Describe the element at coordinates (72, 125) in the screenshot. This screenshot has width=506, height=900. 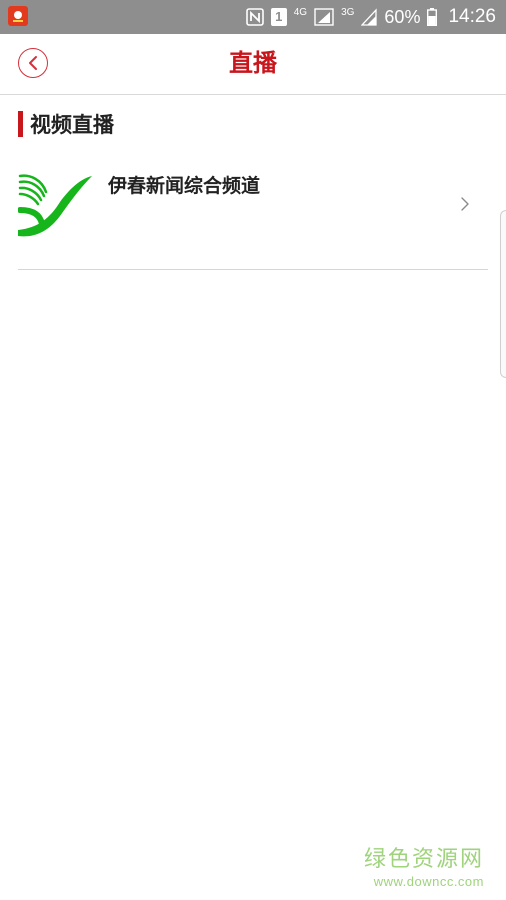
I see `section-title: 视频直播` at that location.